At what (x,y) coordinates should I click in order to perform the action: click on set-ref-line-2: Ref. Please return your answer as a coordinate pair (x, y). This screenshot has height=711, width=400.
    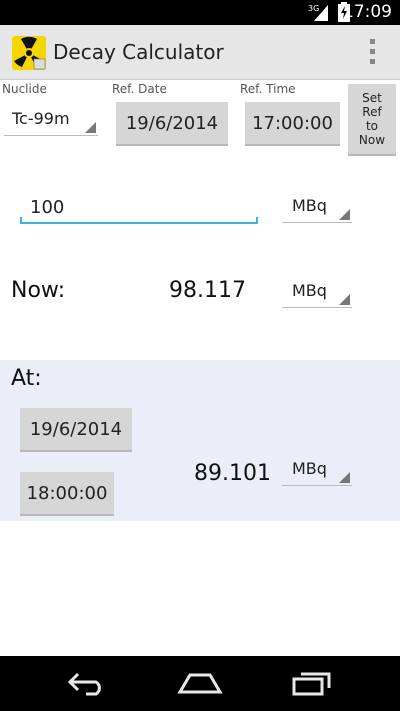
    Looking at the image, I should click on (372, 112).